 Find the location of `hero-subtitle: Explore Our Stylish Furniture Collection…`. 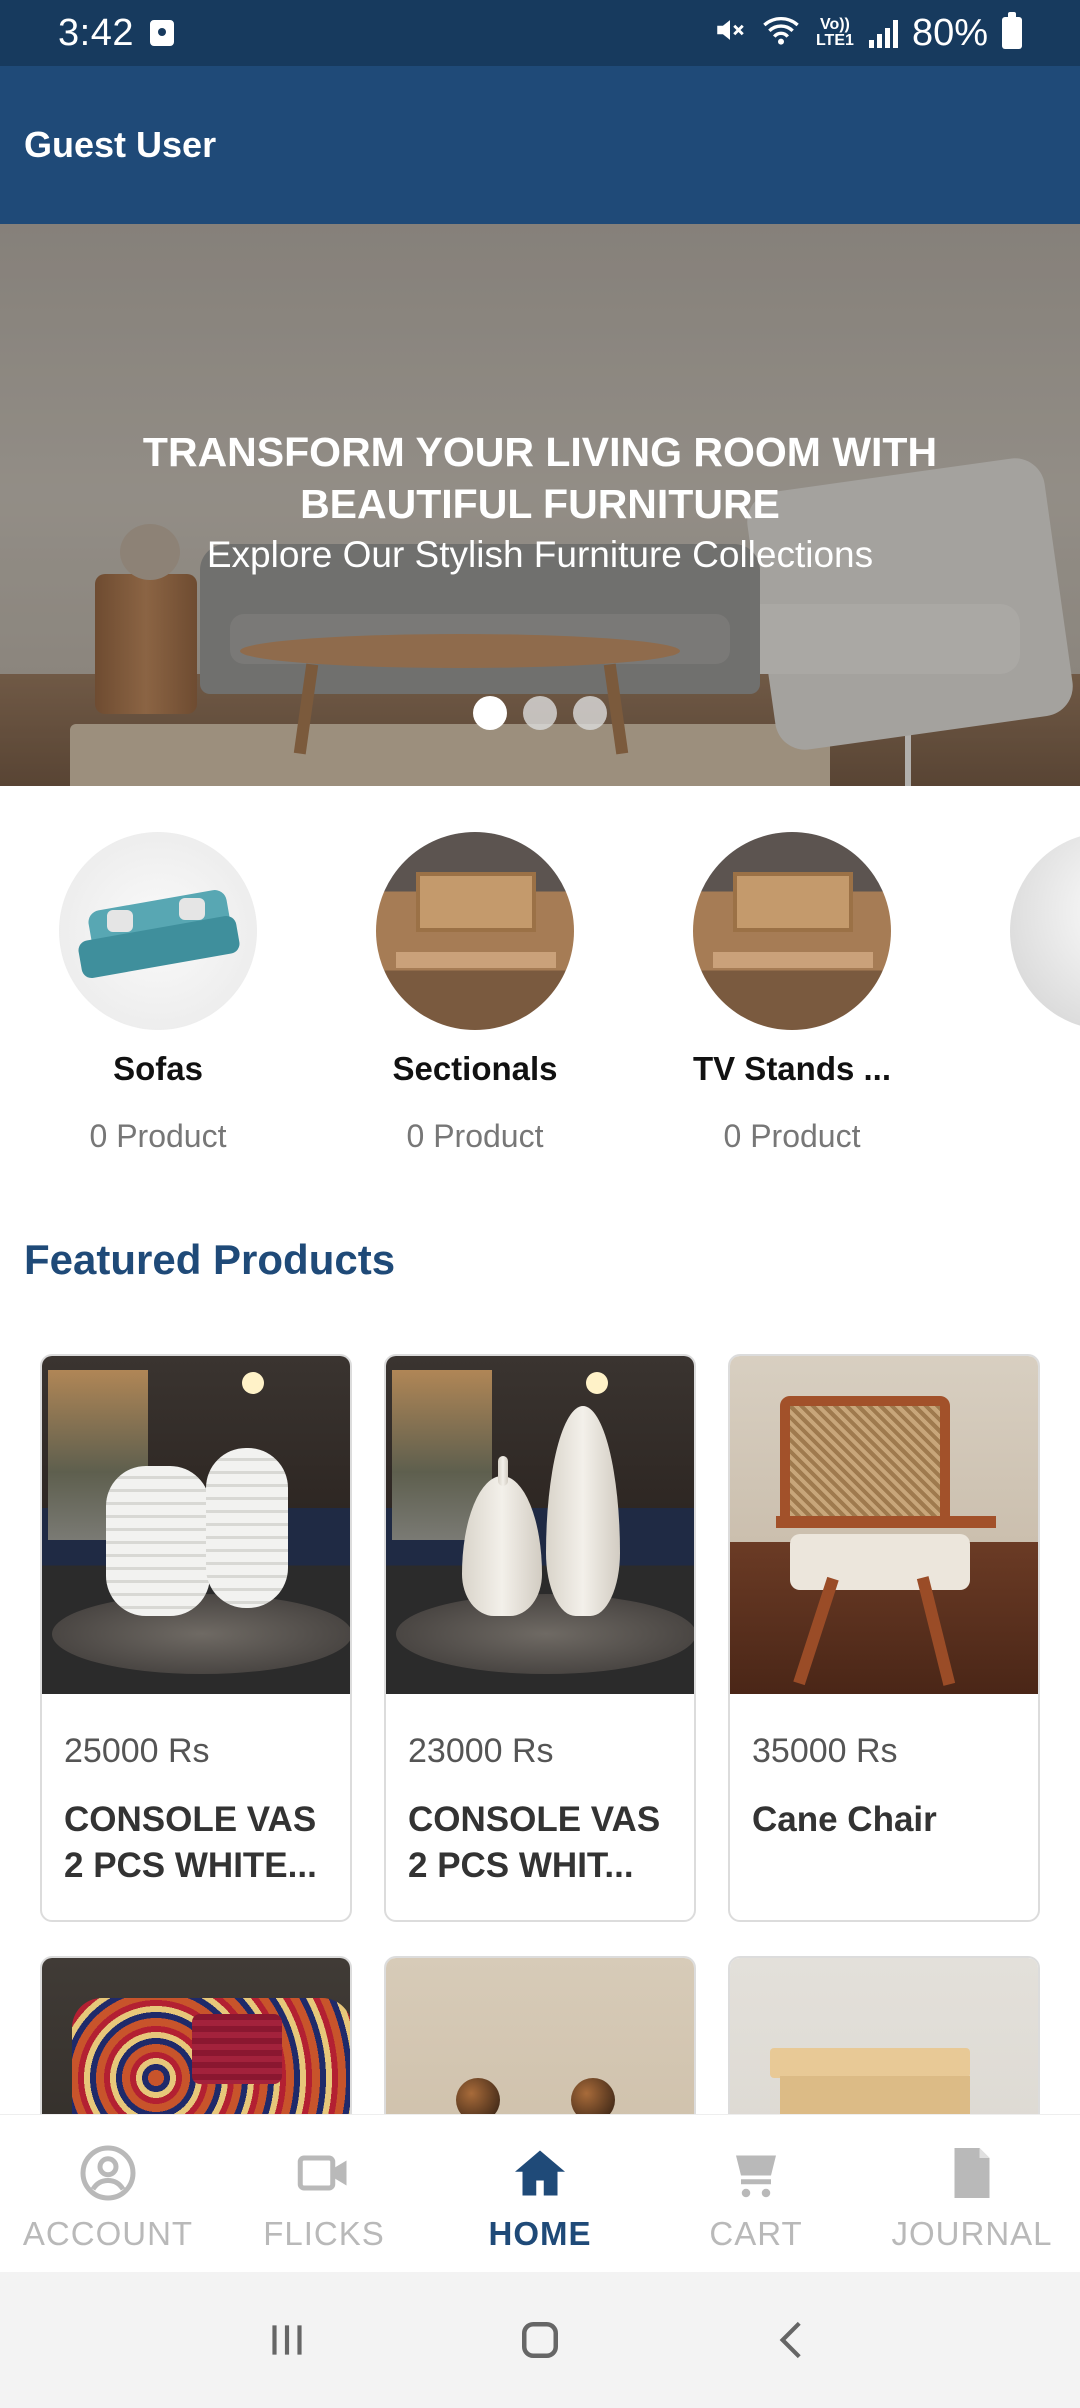

hero-subtitle: Explore Our Stylish Furniture Collection… is located at coordinates (540, 554).